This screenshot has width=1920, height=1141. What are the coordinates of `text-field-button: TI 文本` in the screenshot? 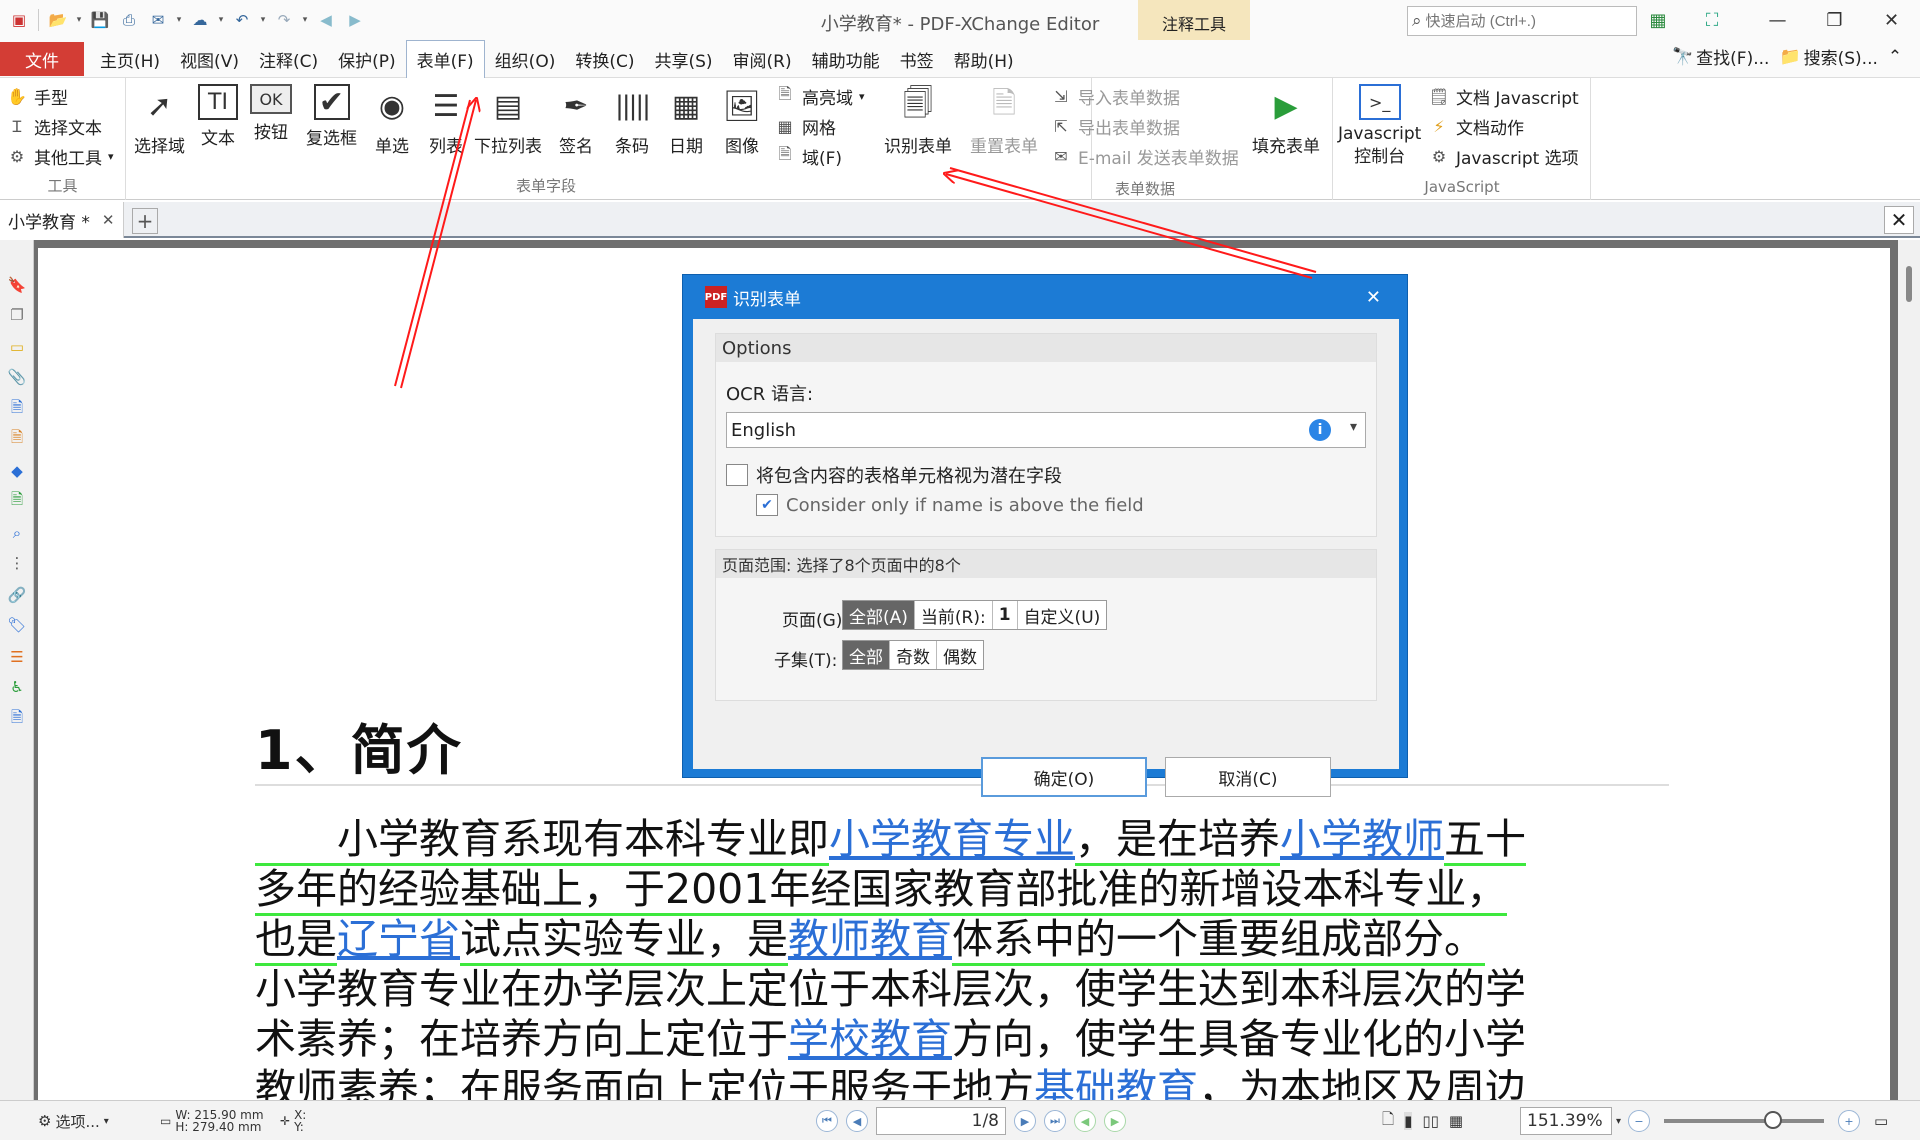 It's located at (218, 116).